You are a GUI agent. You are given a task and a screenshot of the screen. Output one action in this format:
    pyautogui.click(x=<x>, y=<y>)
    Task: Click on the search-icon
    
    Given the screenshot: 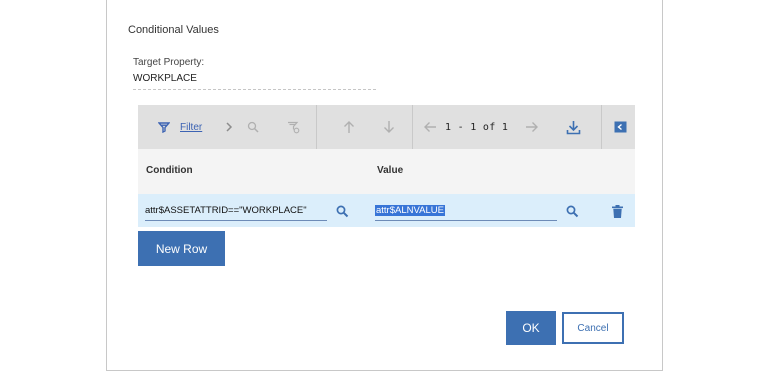 What is the action you would take?
    pyautogui.click(x=253, y=127)
    